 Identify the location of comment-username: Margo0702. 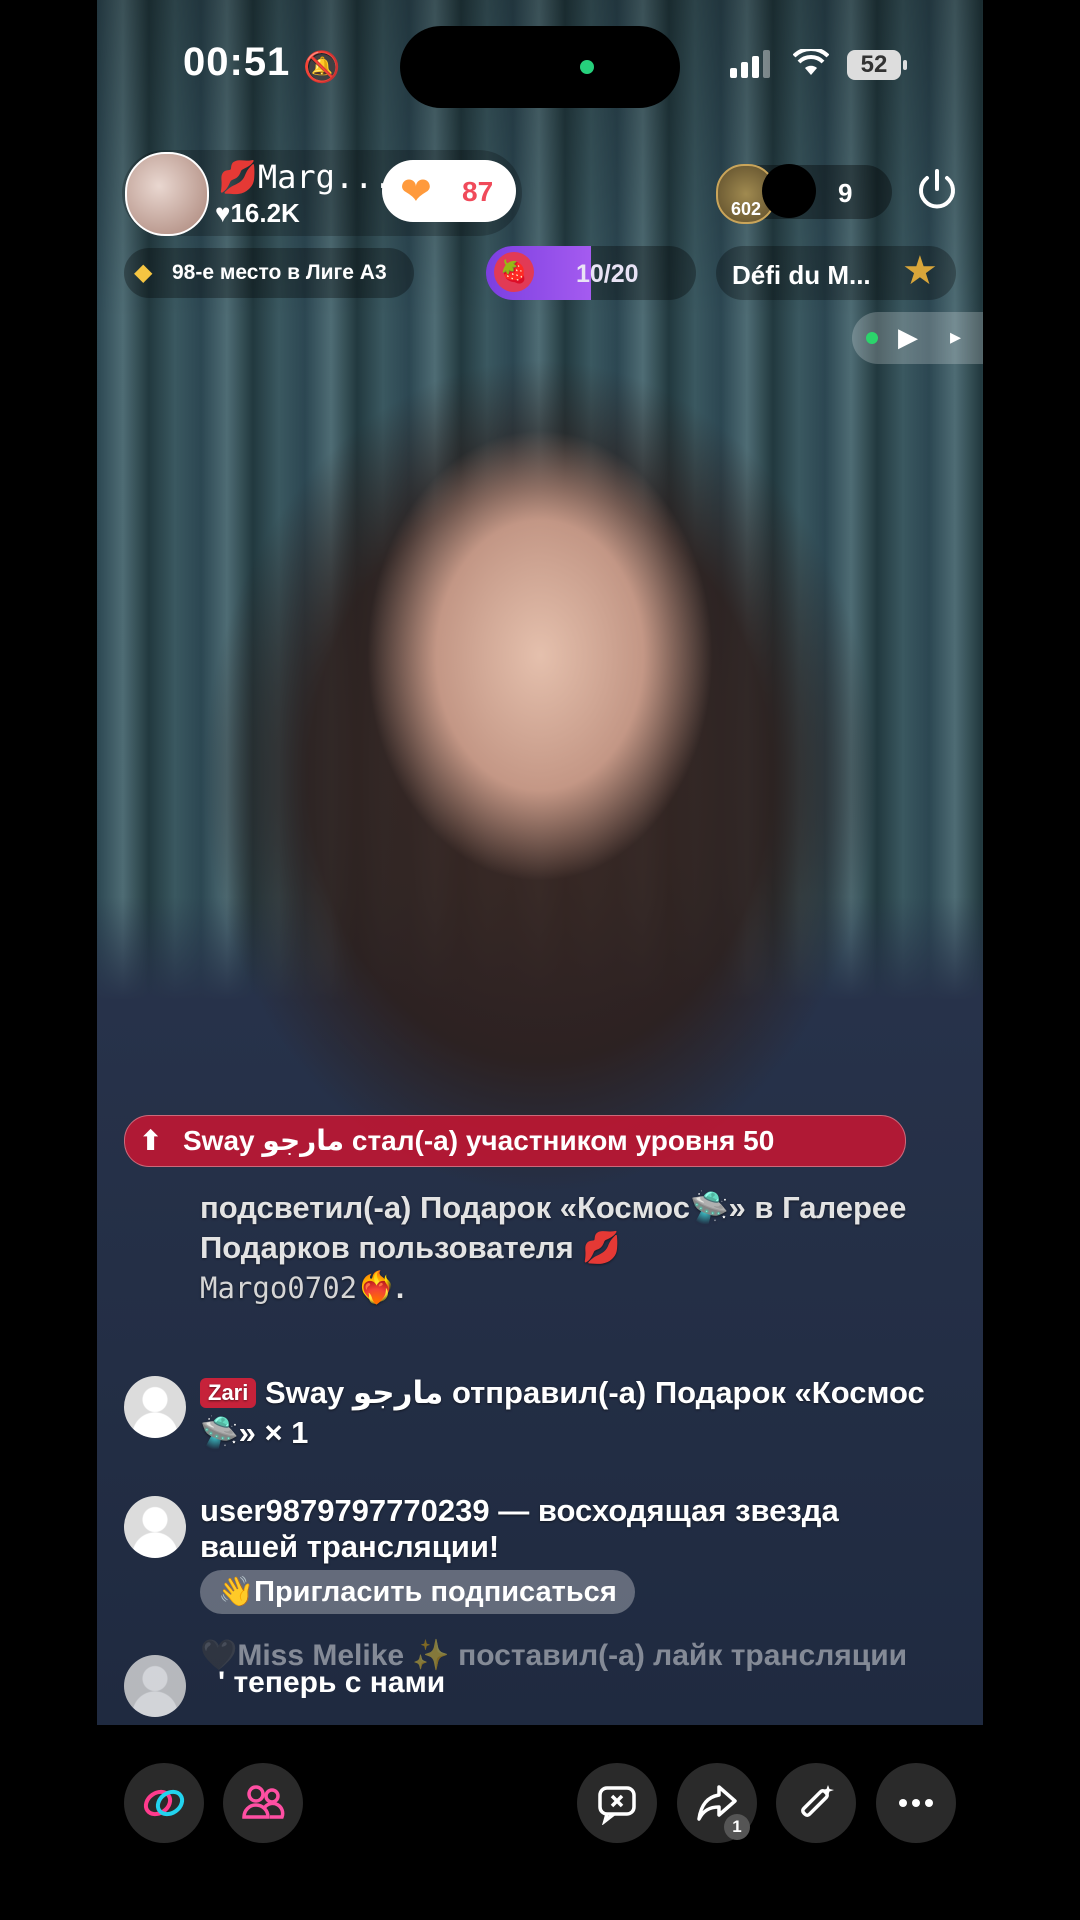
(278, 1288).